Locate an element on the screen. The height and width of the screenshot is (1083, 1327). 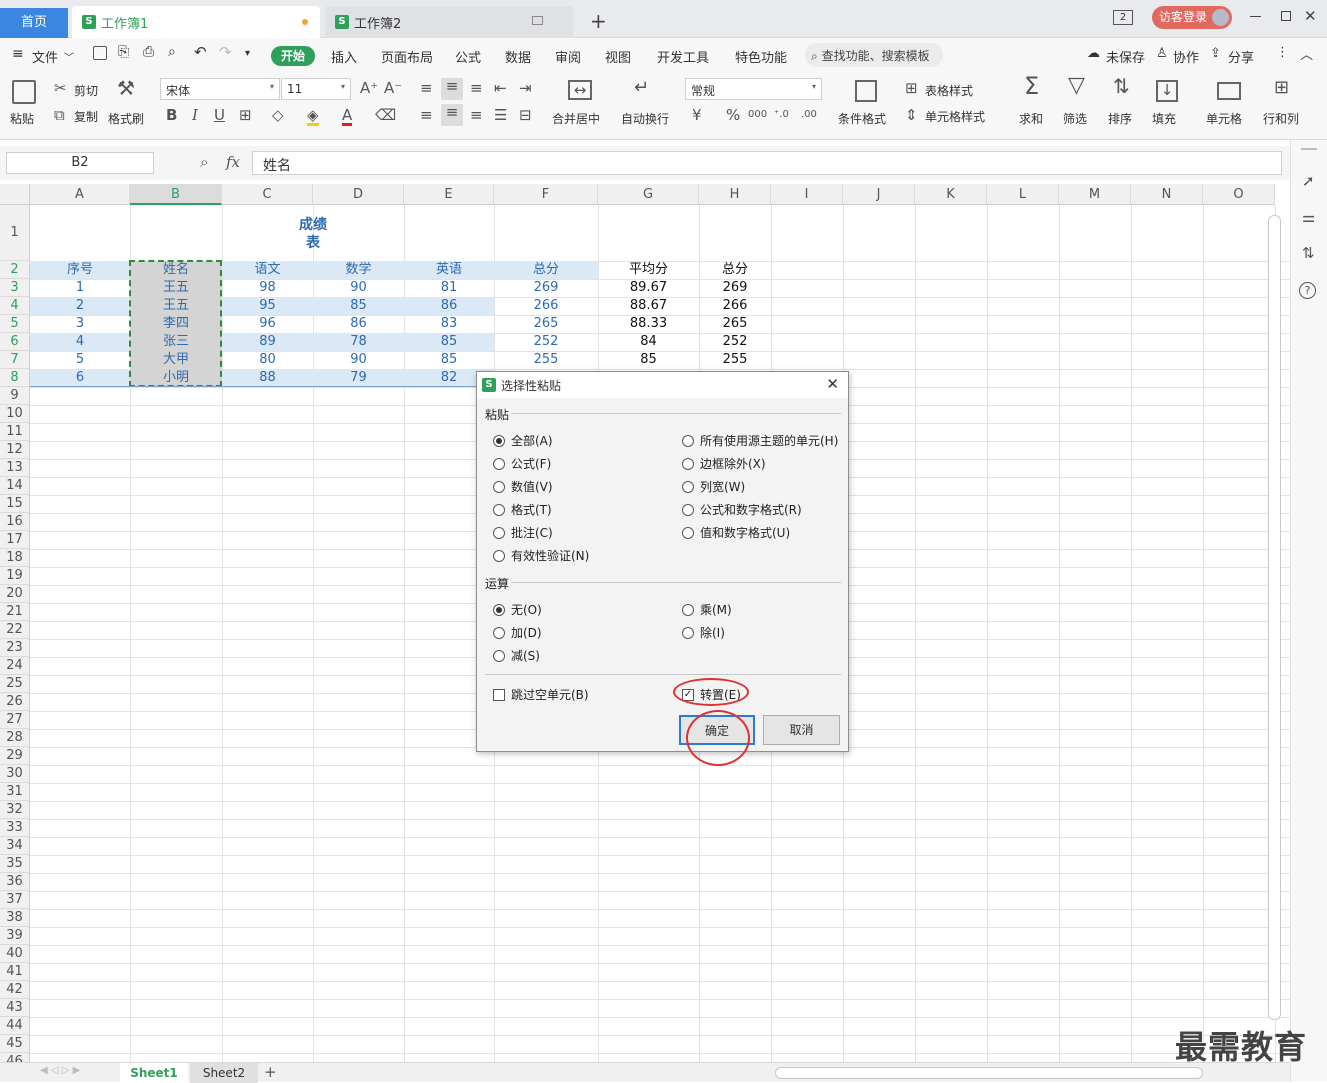
merge-center-button: 合并居中 is located at coordinates (576, 118).